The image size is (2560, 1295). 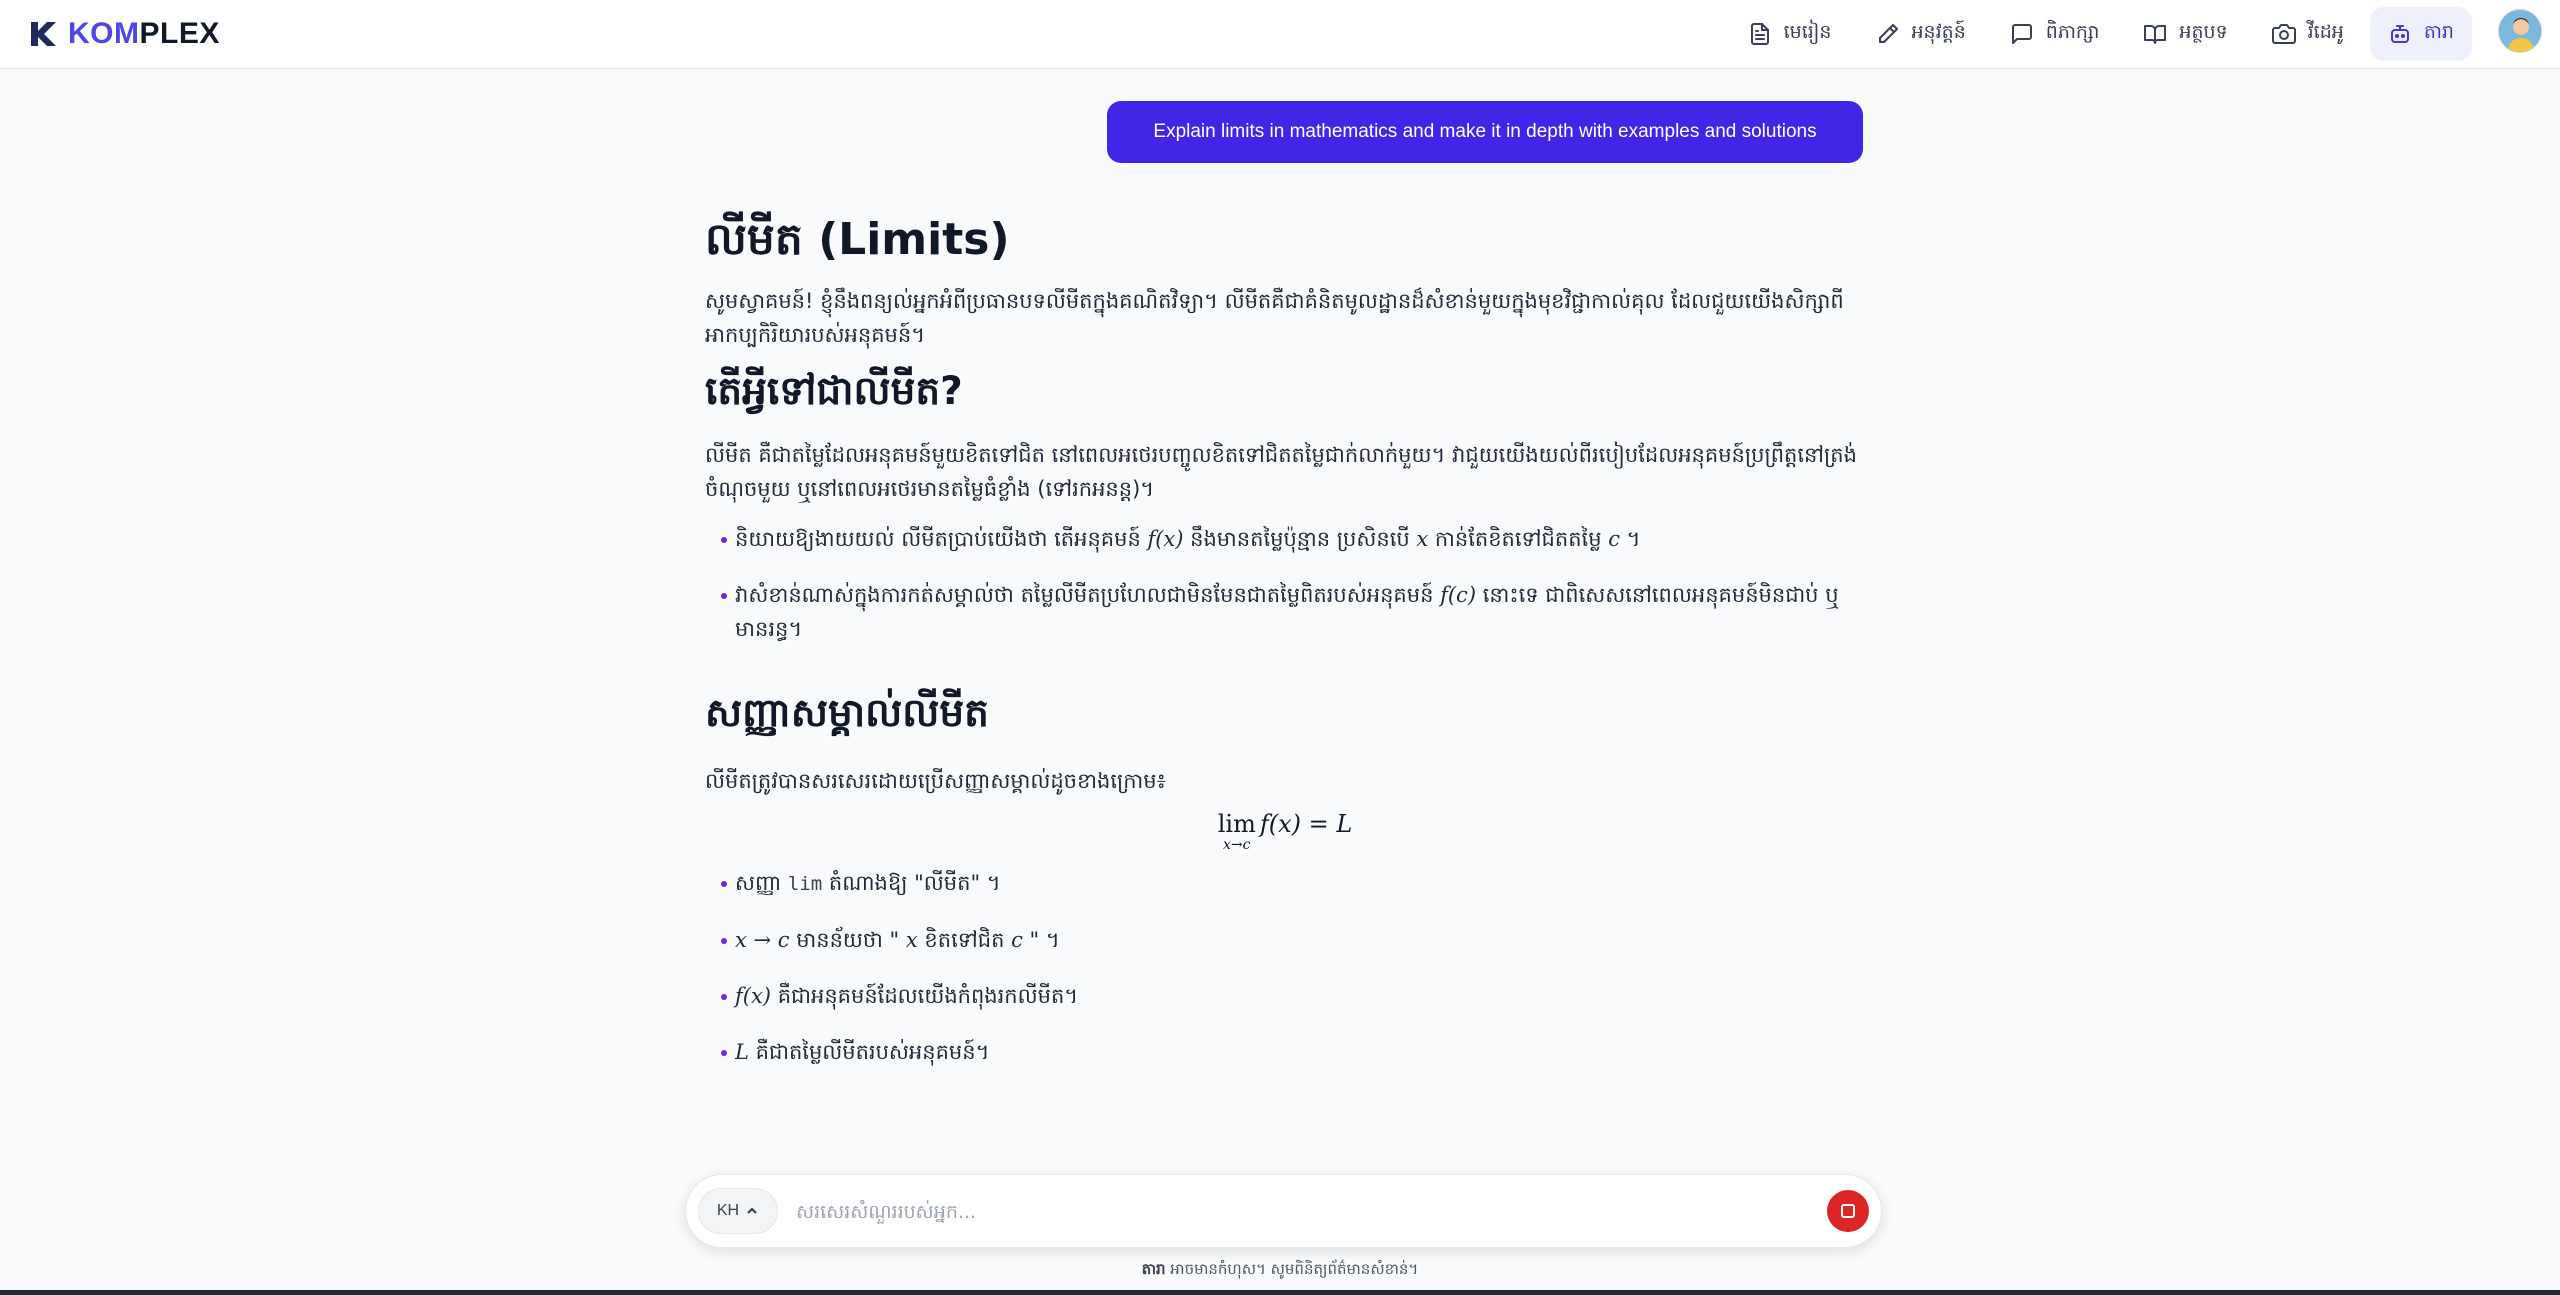 What do you see at coordinates (1285, 996) in the screenshot?
I see `list-item: f(x) គឺជាអនុគមន៍ដែលយើងកំពុងរកលីមីត។` at bounding box center [1285, 996].